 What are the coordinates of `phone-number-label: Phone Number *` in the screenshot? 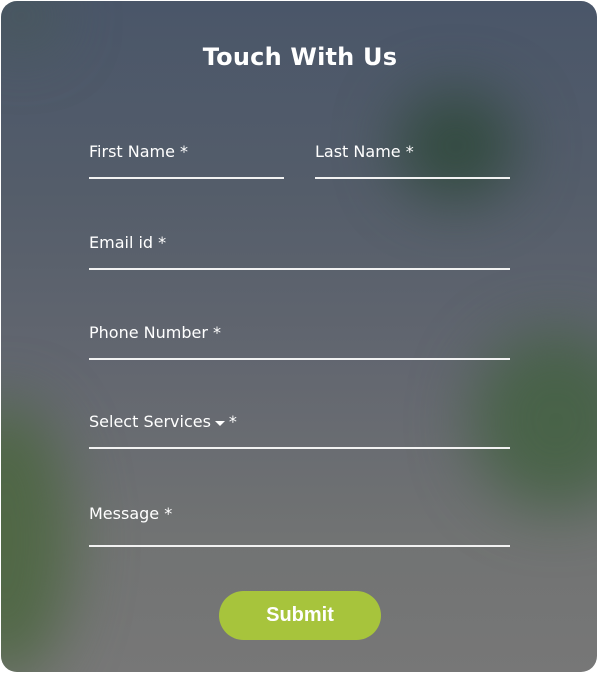 It's located at (155, 332).